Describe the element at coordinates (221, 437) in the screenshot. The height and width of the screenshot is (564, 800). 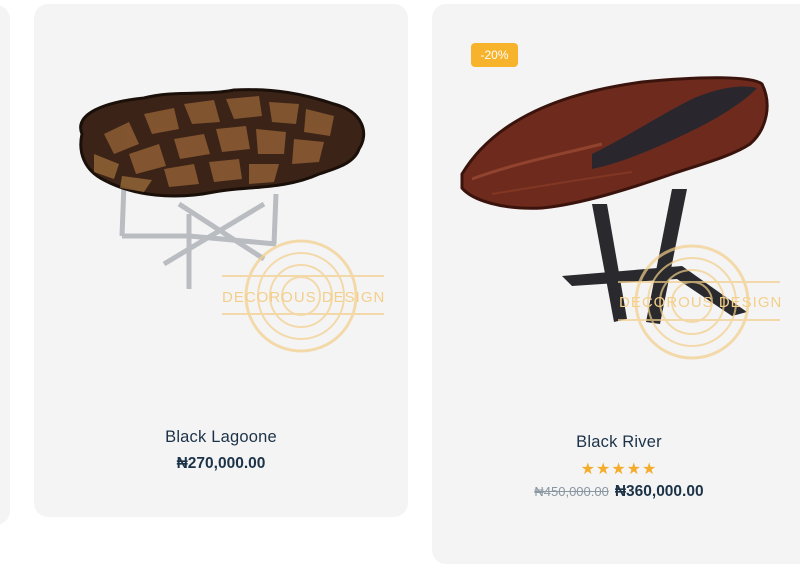
I see `product-title: Black Lagoone` at that location.